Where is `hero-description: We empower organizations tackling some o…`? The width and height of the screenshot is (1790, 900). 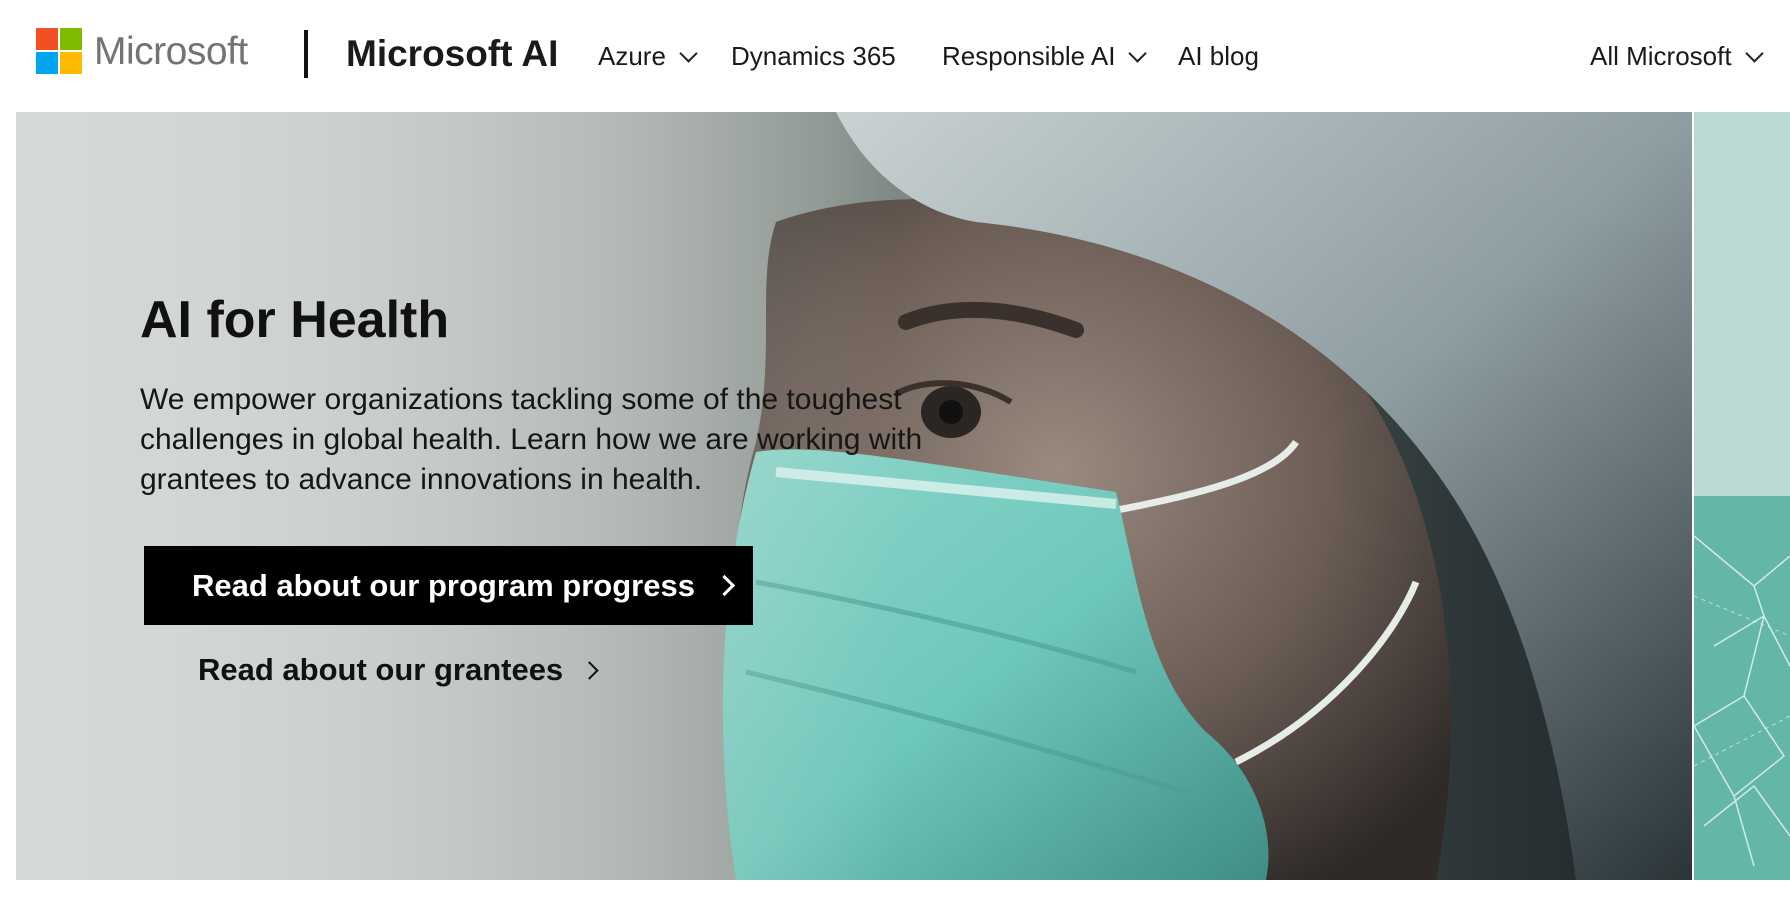 hero-description: We empower organizations tackling some o… is located at coordinates (531, 439).